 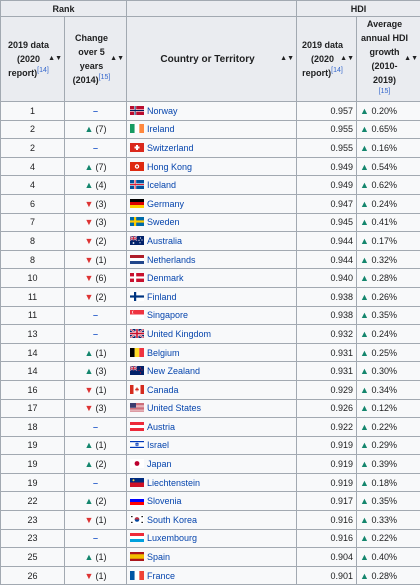 I want to click on hdi-value-cell: 0.931, so click(x=327, y=352).